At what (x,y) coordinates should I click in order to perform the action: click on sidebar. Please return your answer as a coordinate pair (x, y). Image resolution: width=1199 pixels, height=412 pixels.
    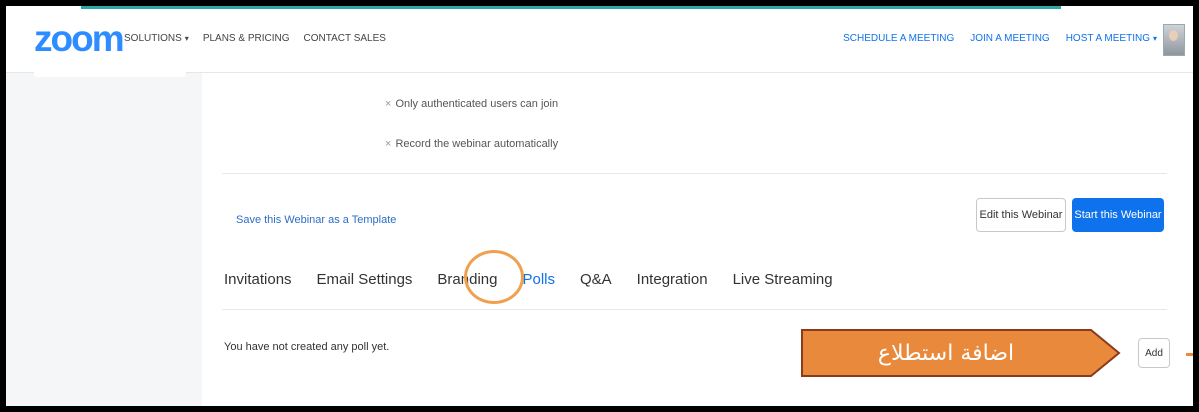
    Looking at the image, I should click on (104, 237).